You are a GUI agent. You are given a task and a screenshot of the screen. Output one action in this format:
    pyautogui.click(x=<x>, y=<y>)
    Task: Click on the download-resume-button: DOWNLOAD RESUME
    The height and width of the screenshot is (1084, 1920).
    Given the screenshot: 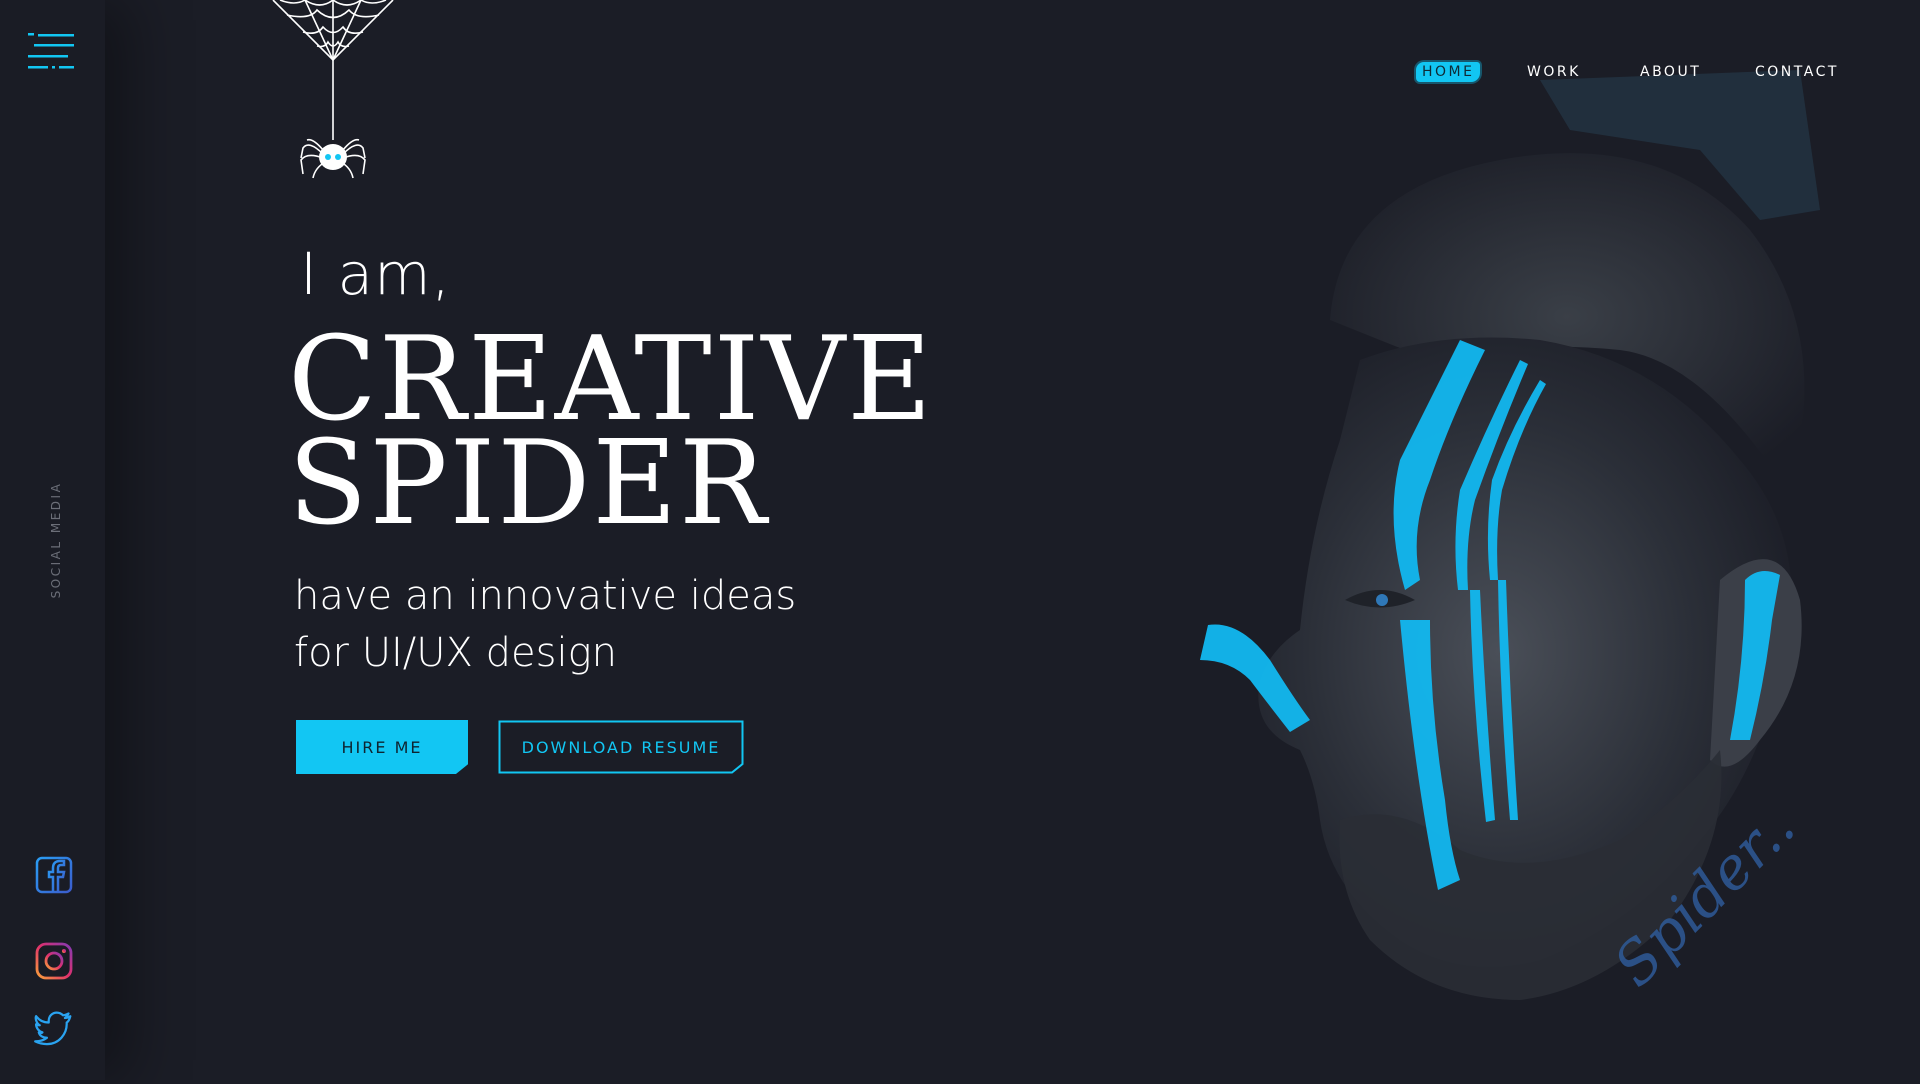 What is the action you would take?
    pyautogui.click(x=621, y=747)
    